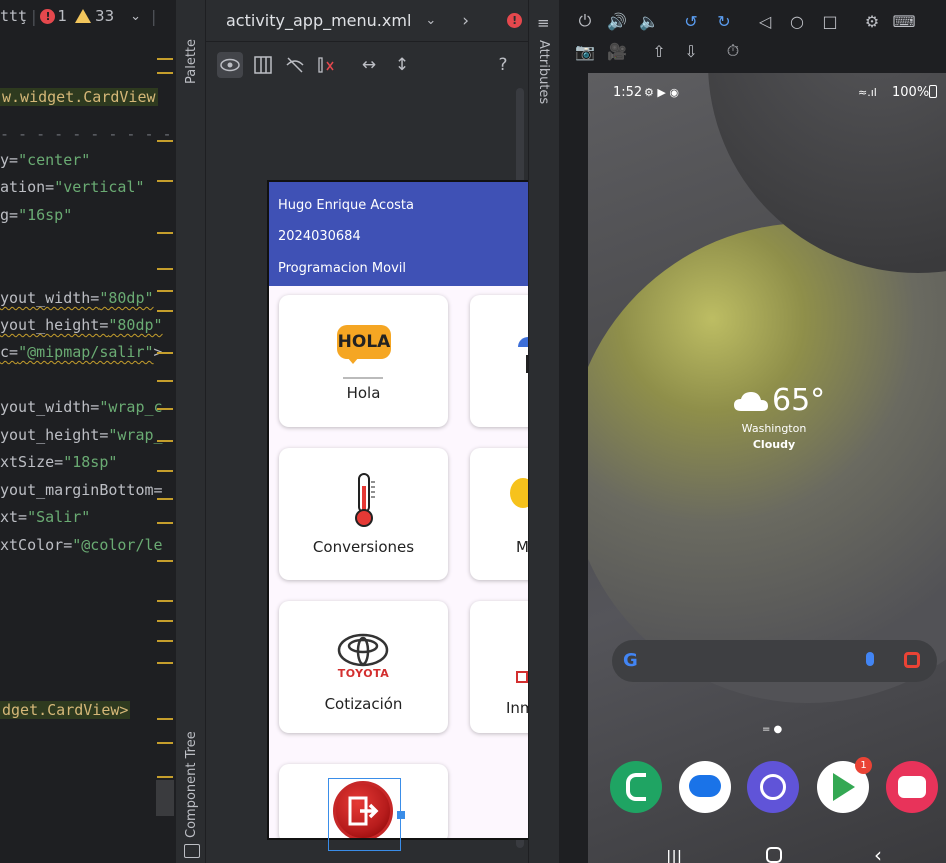 The image size is (946, 863). Describe the element at coordinates (733, 51) in the screenshot. I see `timer-icon: ⏱` at that location.